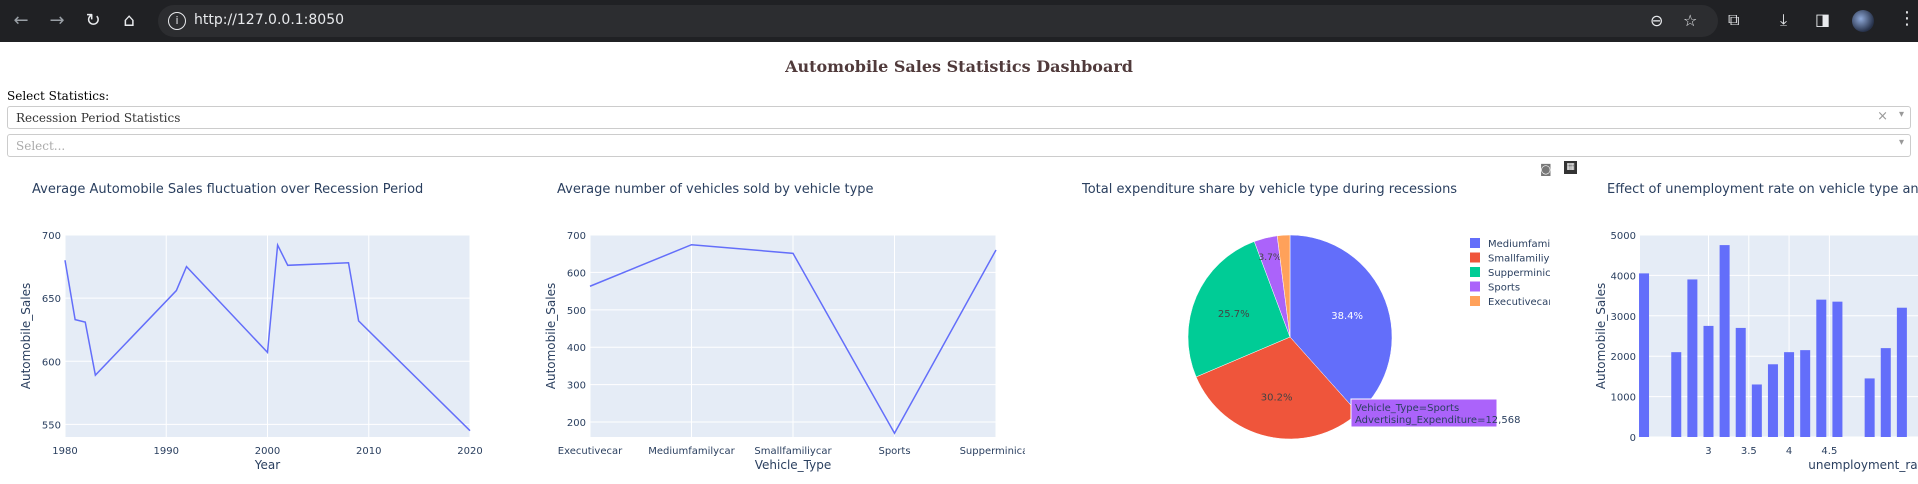 This screenshot has width=1918, height=484. What do you see at coordinates (166, 451) in the screenshot?
I see `x-tick-label: 1990` at bounding box center [166, 451].